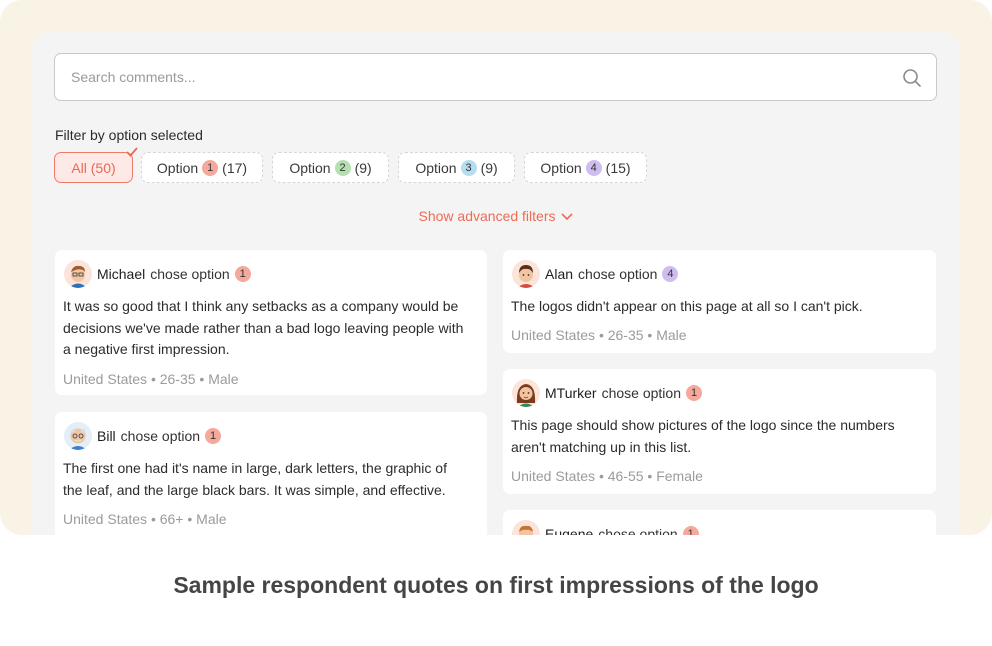 Image resolution: width=992 pixels, height=646 pixels. What do you see at coordinates (342, 167) in the screenshot?
I see `option-number-badge: 2` at bounding box center [342, 167].